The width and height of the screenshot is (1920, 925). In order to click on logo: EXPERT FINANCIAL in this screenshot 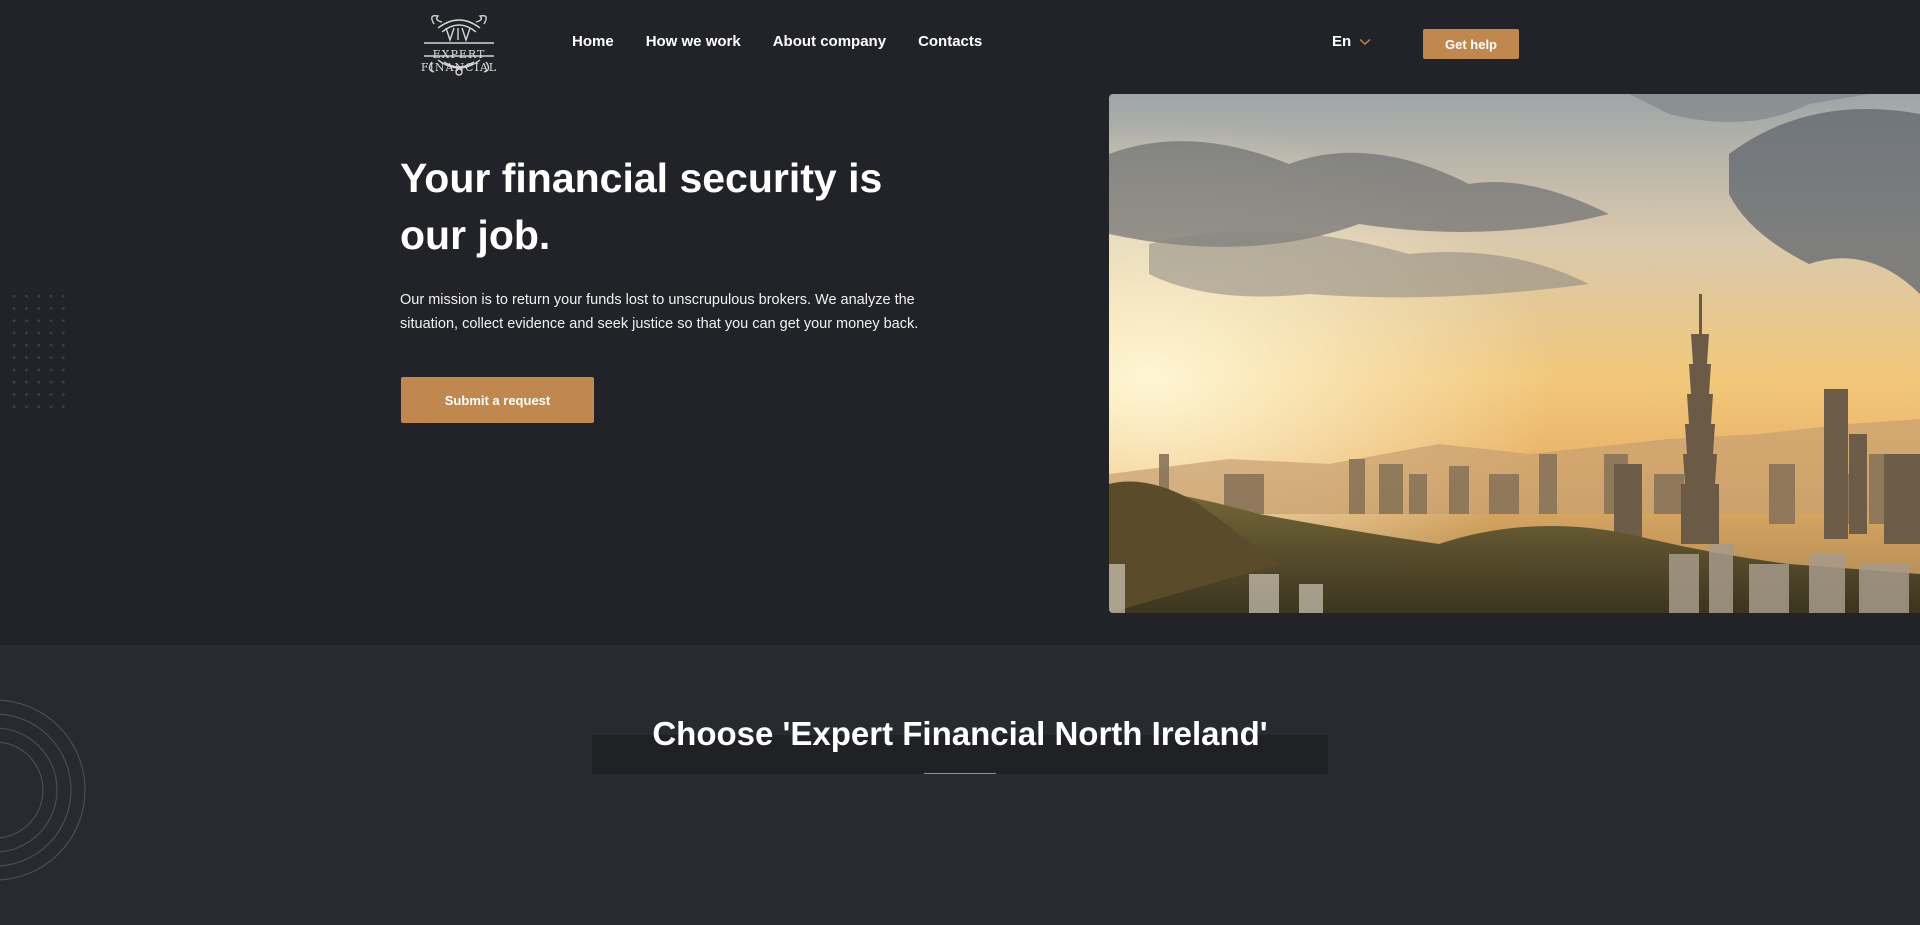, I will do `click(459, 44)`.